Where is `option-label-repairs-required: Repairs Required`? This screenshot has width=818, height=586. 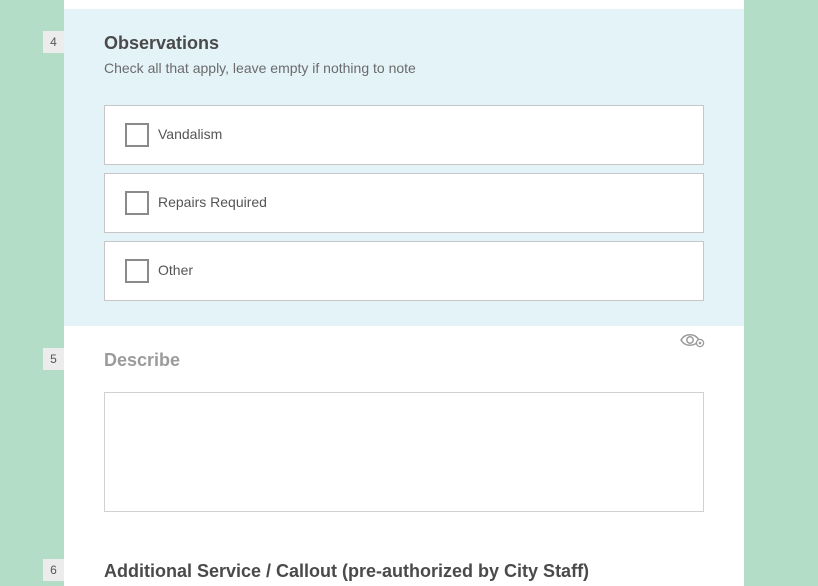
option-label-repairs-required: Repairs Required is located at coordinates (212, 202).